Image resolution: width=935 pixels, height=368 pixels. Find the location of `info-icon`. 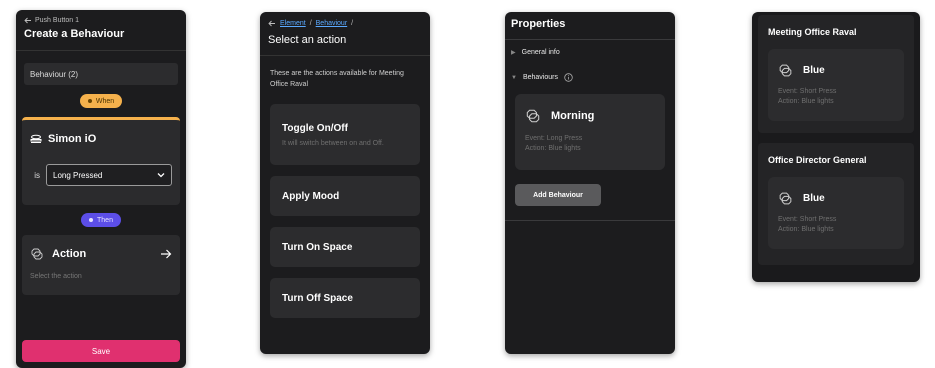

info-icon is located at coordinates (568, 77).